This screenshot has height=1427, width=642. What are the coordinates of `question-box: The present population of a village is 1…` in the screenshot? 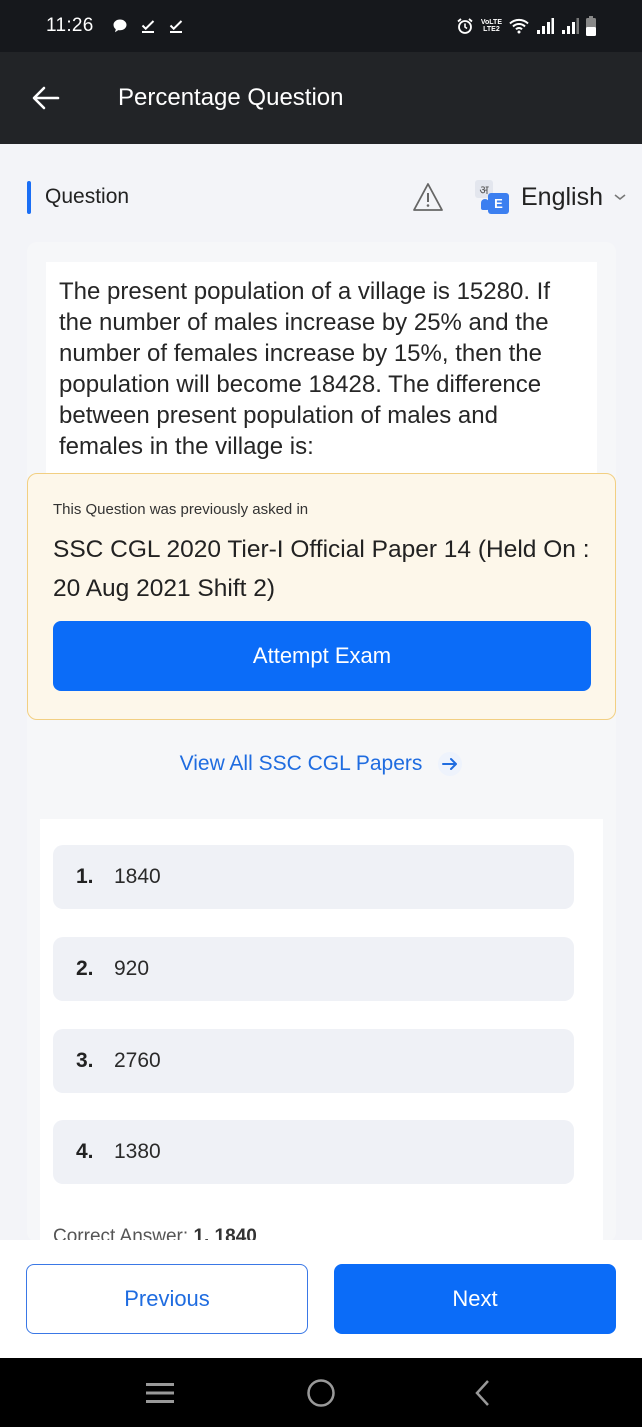 It's located at (321, 369).